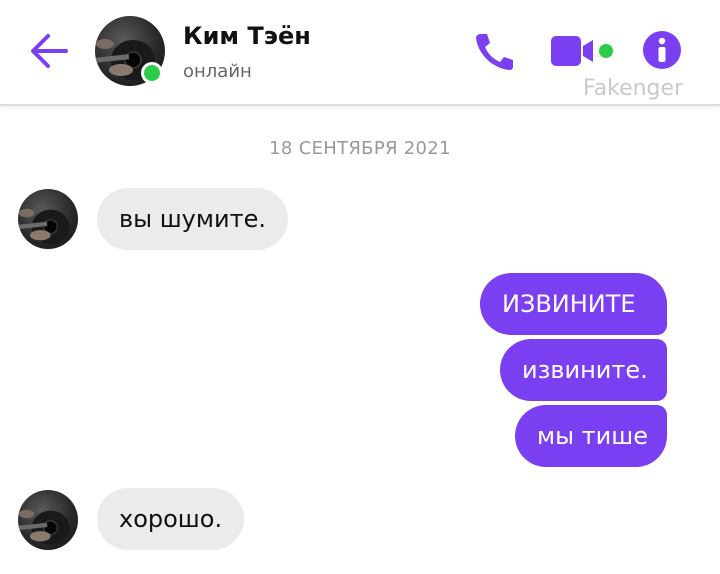  I want to click on message-bubble-incoming: вы шумите., so click(192, 219).